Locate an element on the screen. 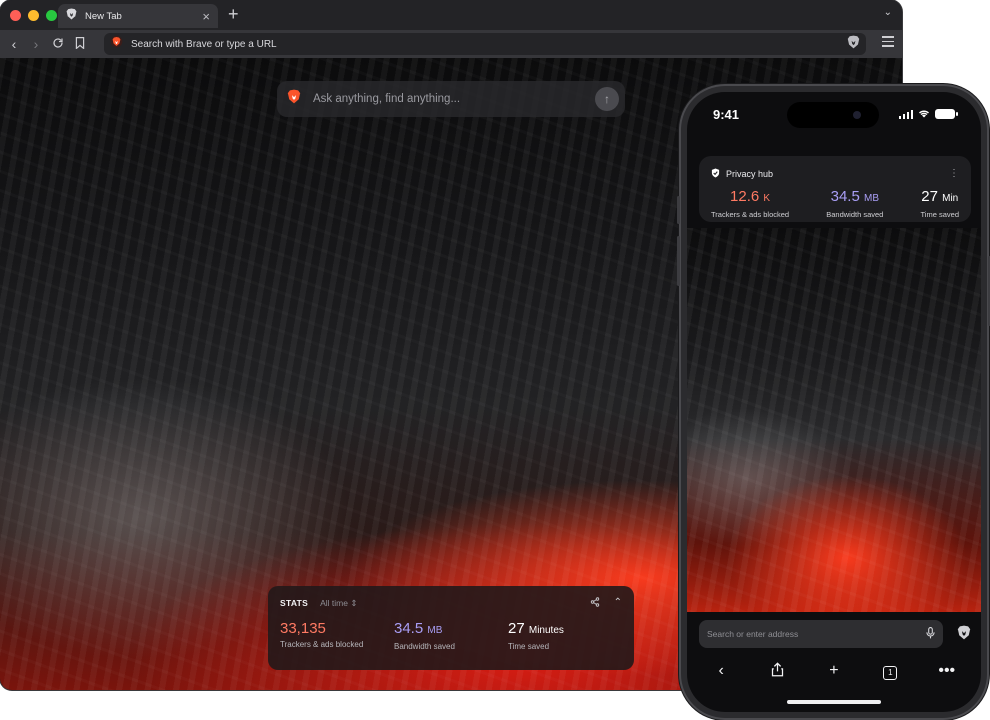  battery-icon is located at coordinates (946, 114).